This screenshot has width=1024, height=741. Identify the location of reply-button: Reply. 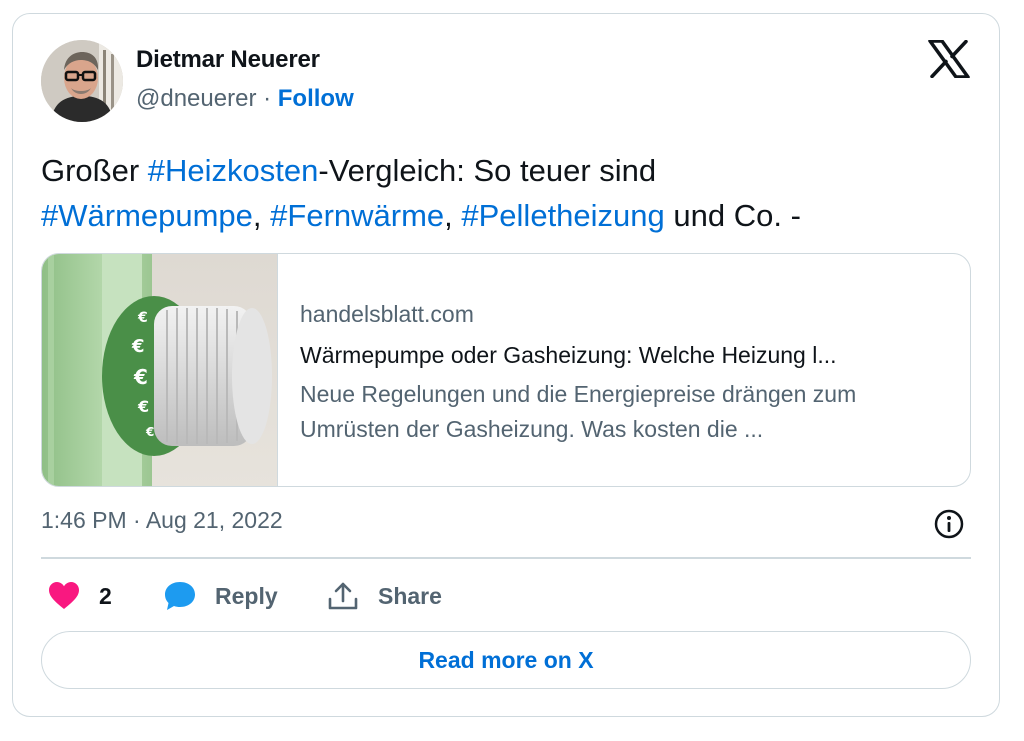
(220, 596).